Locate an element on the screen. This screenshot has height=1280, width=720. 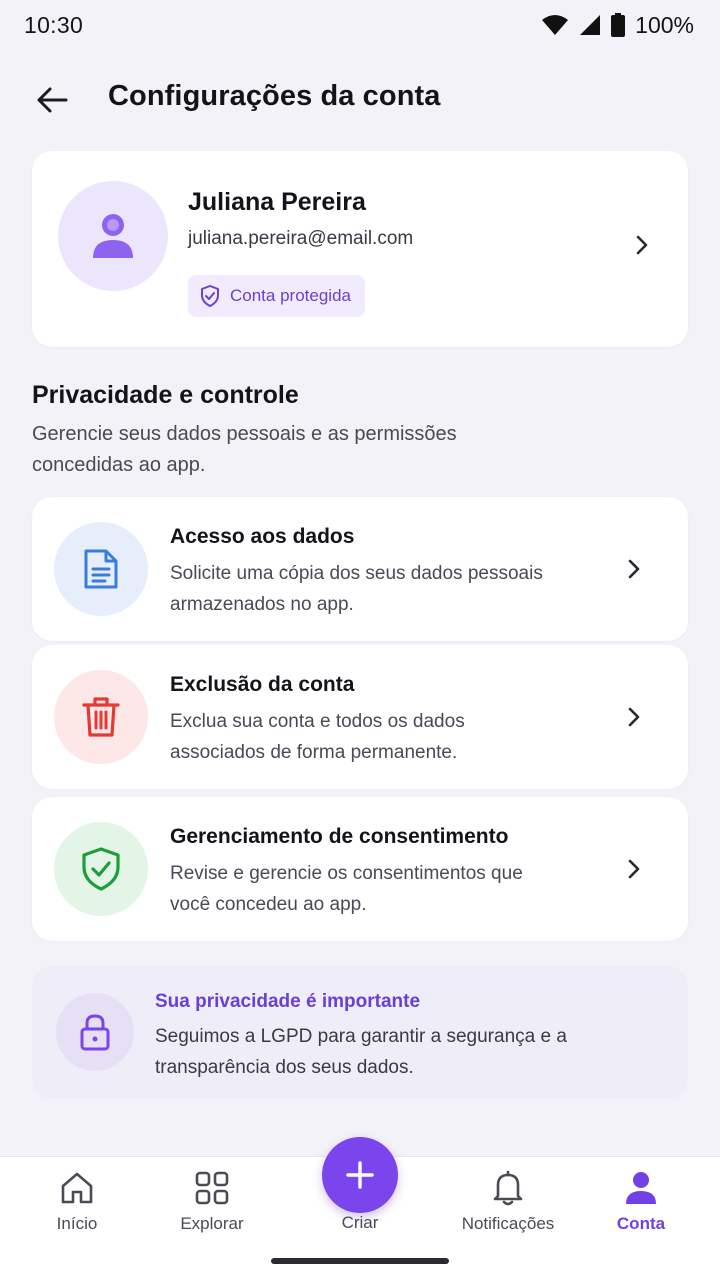
arrow-left-icon is located at coordinates (52, 100).